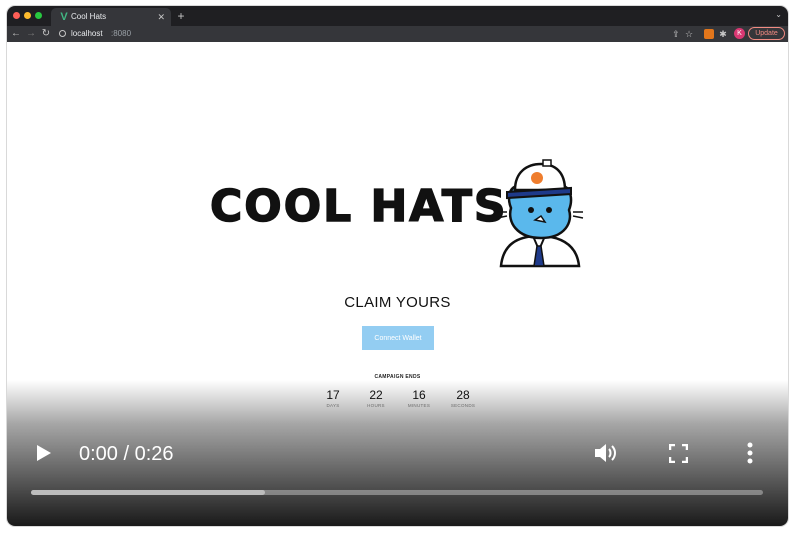 This screenshot has height=557, width=803. I want to click on tab-search-chevron-icon: ⌄, so click(778, 14).